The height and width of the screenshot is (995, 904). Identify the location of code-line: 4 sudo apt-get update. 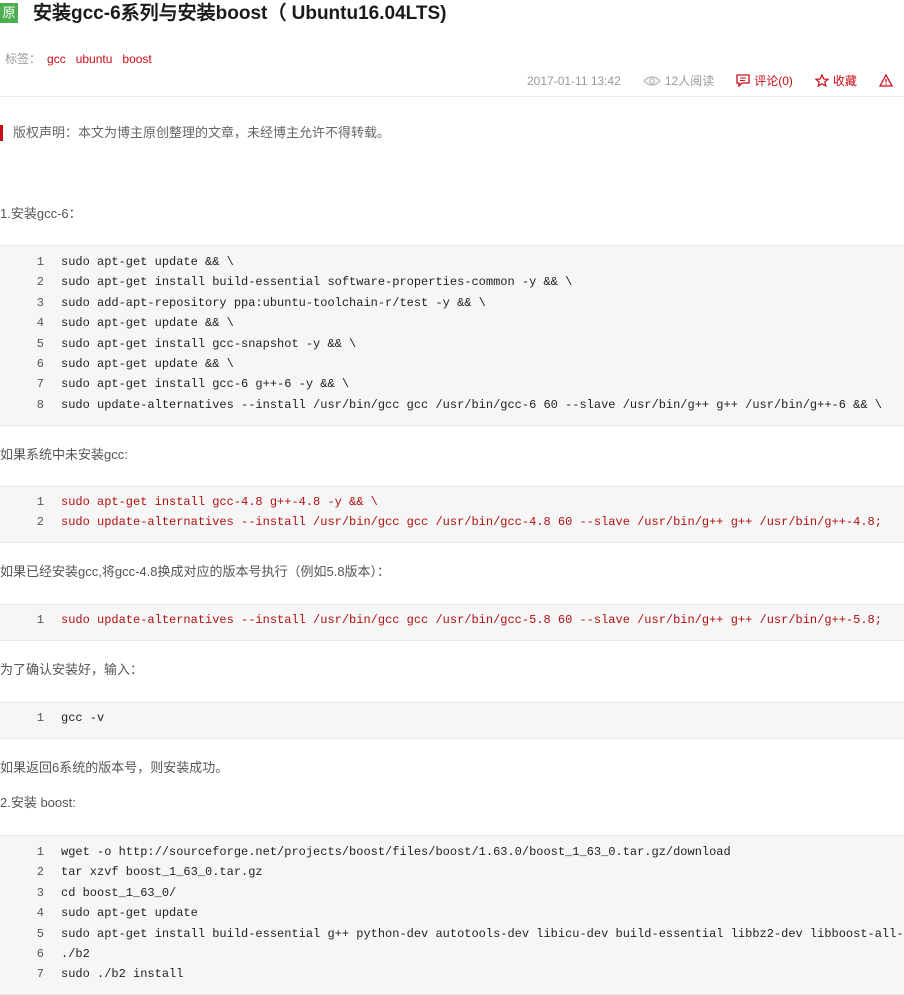
(452, 913).